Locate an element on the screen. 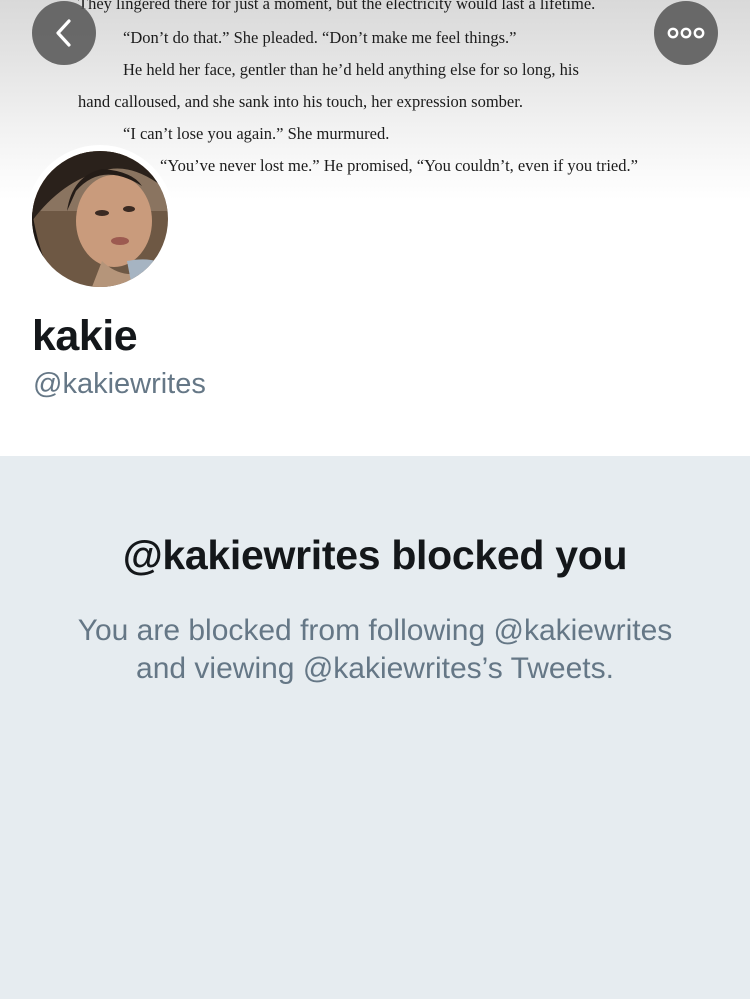 The width and height of the screenshot is (750, 999). profile-handle: @kakiewrites is located at coordinates (119, 384).